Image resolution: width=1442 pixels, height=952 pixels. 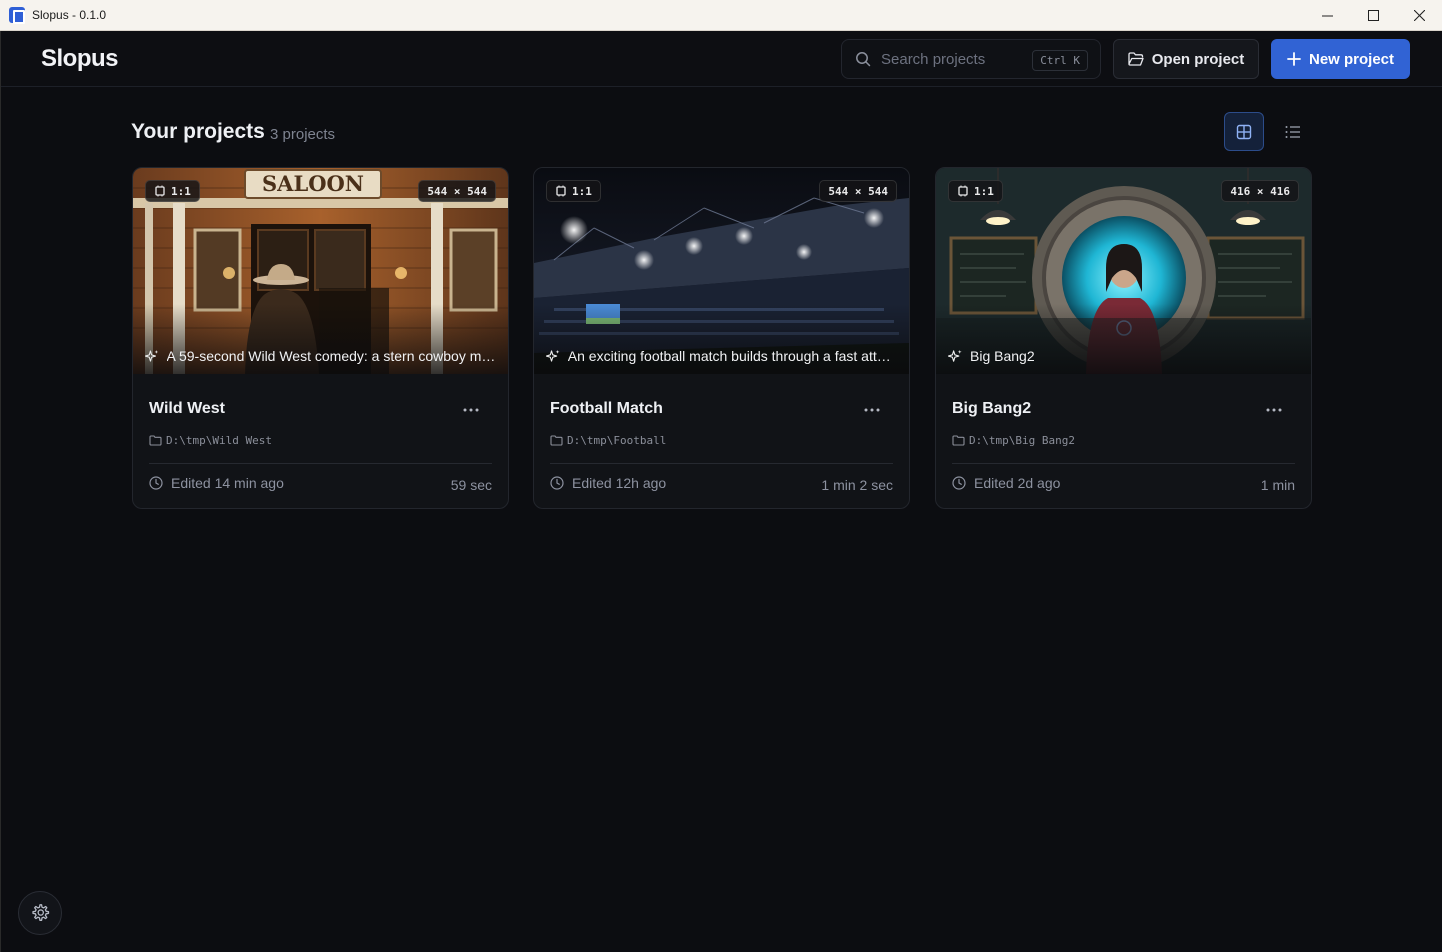 I want to click on folder-open-icon, so click(x=1136, y=59).